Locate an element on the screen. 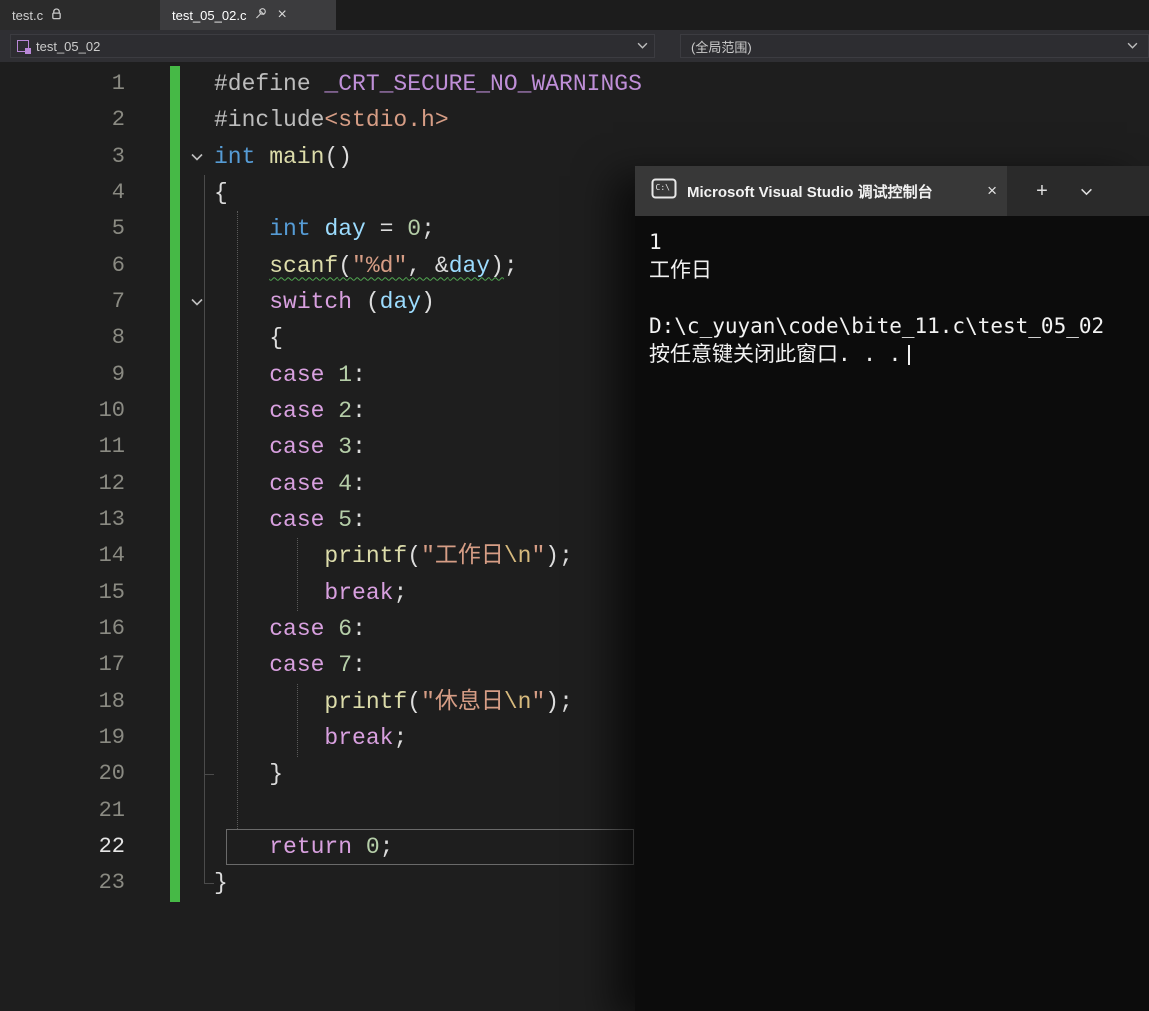 This screenshot has height=1011, width=1149. member-scope-dropdown: (全局范围) is located at coordinates (914, 46).